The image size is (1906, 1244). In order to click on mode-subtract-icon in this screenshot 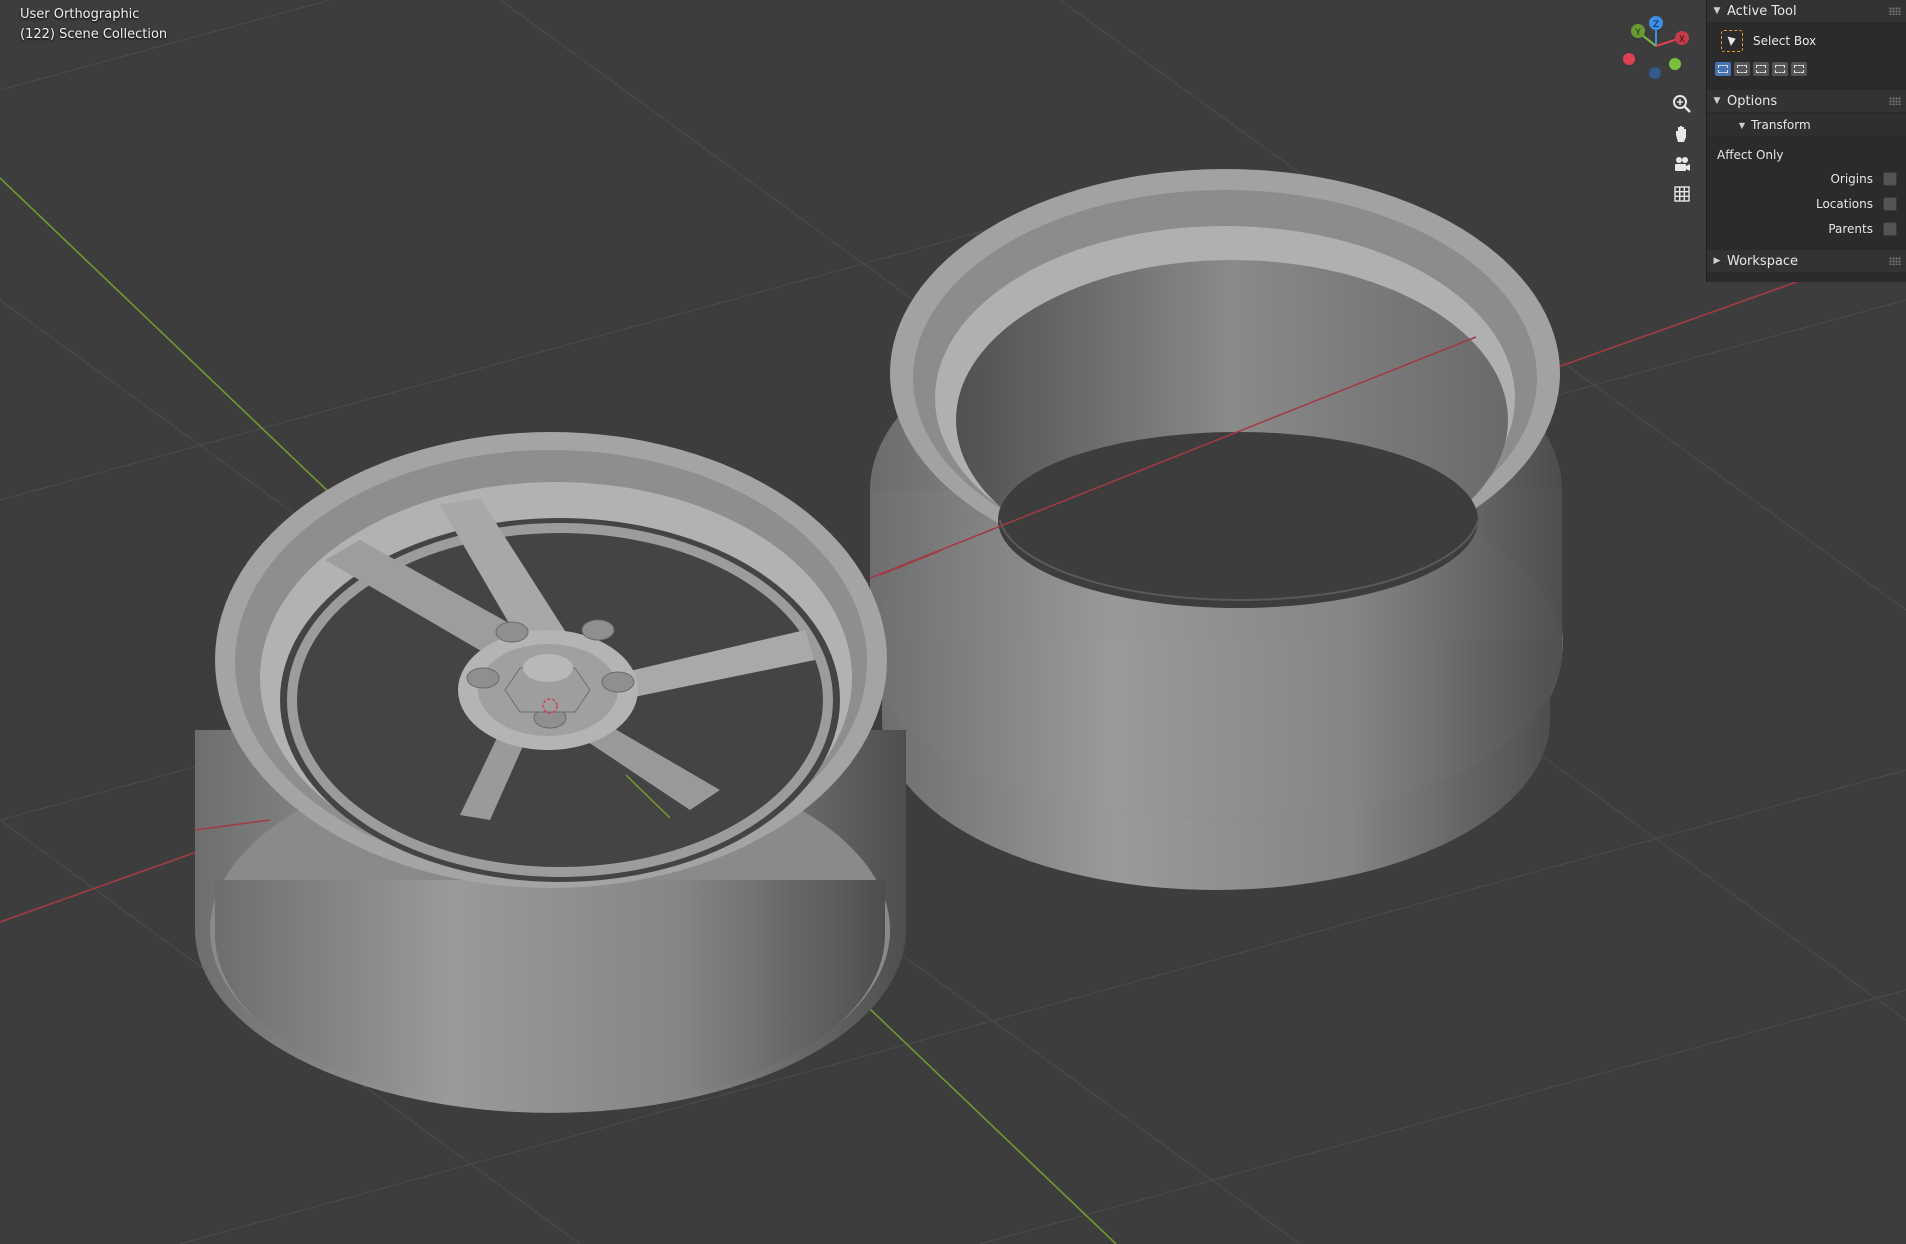, I will do `click(1761, 69)`.